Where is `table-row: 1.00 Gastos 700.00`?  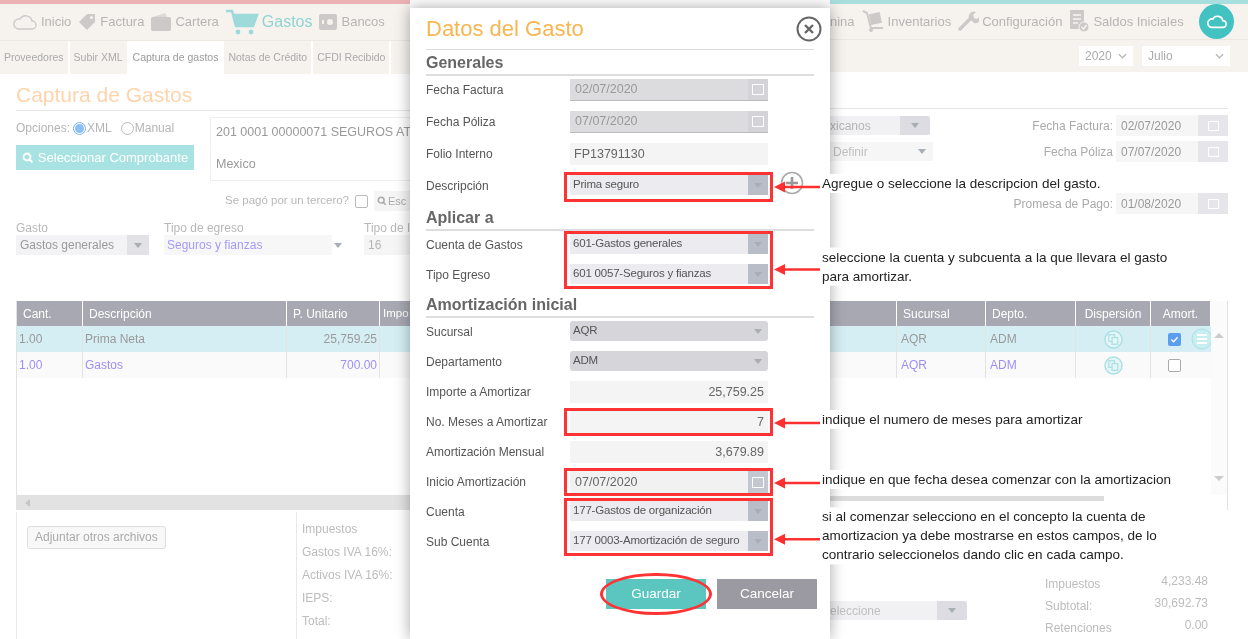
table-row: 1.00 Gastos 700.00 is located at coordinates (213, 365).